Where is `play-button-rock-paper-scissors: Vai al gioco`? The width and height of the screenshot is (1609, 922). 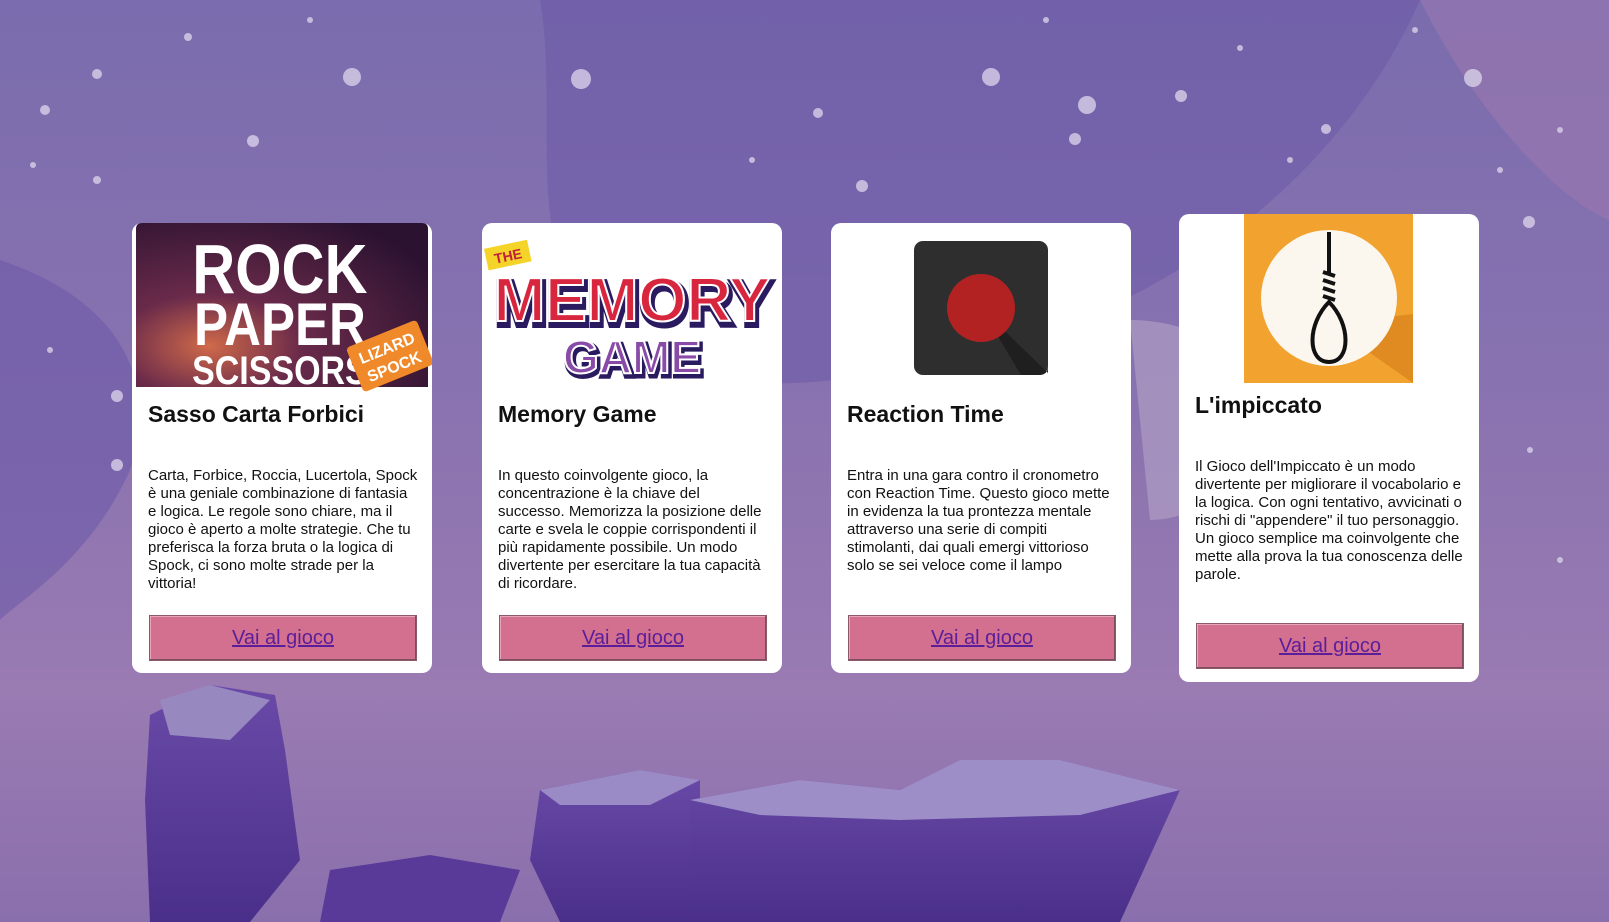
play-button-rock-paper-scissors: Vai al gioco is located at coordinates (283, 638).